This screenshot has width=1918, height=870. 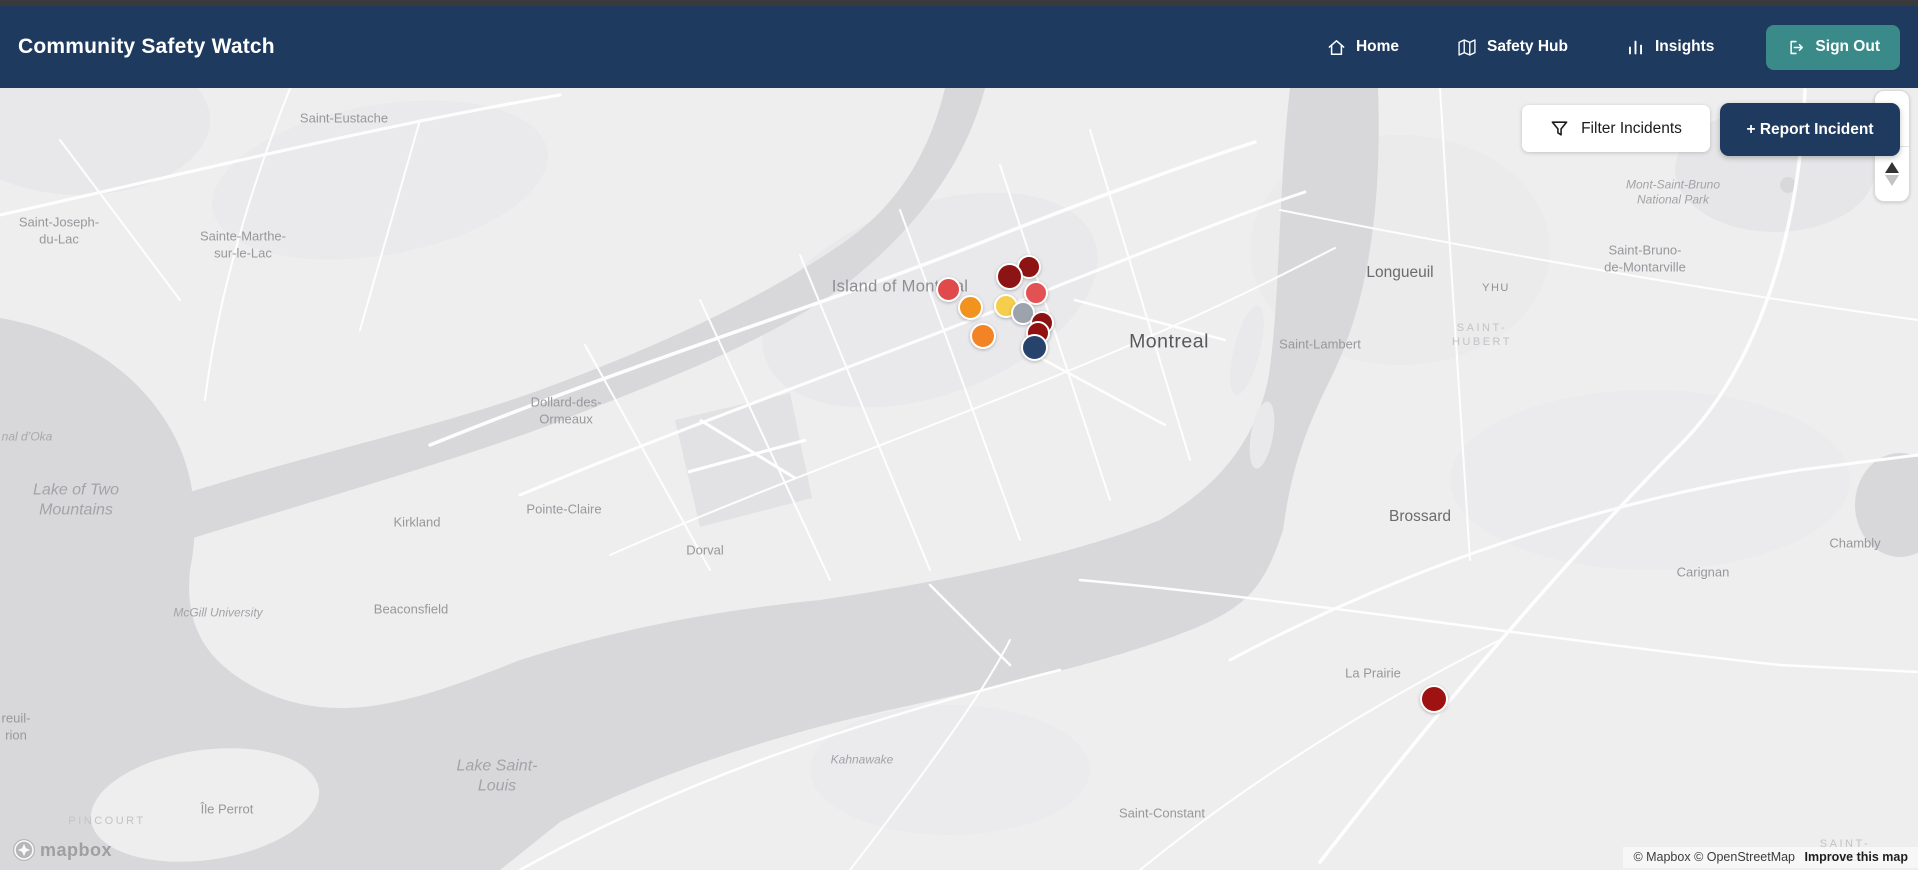 I want to click on attribution-osm-link: © OpenStreetMap, so click(x=1744, y=857).